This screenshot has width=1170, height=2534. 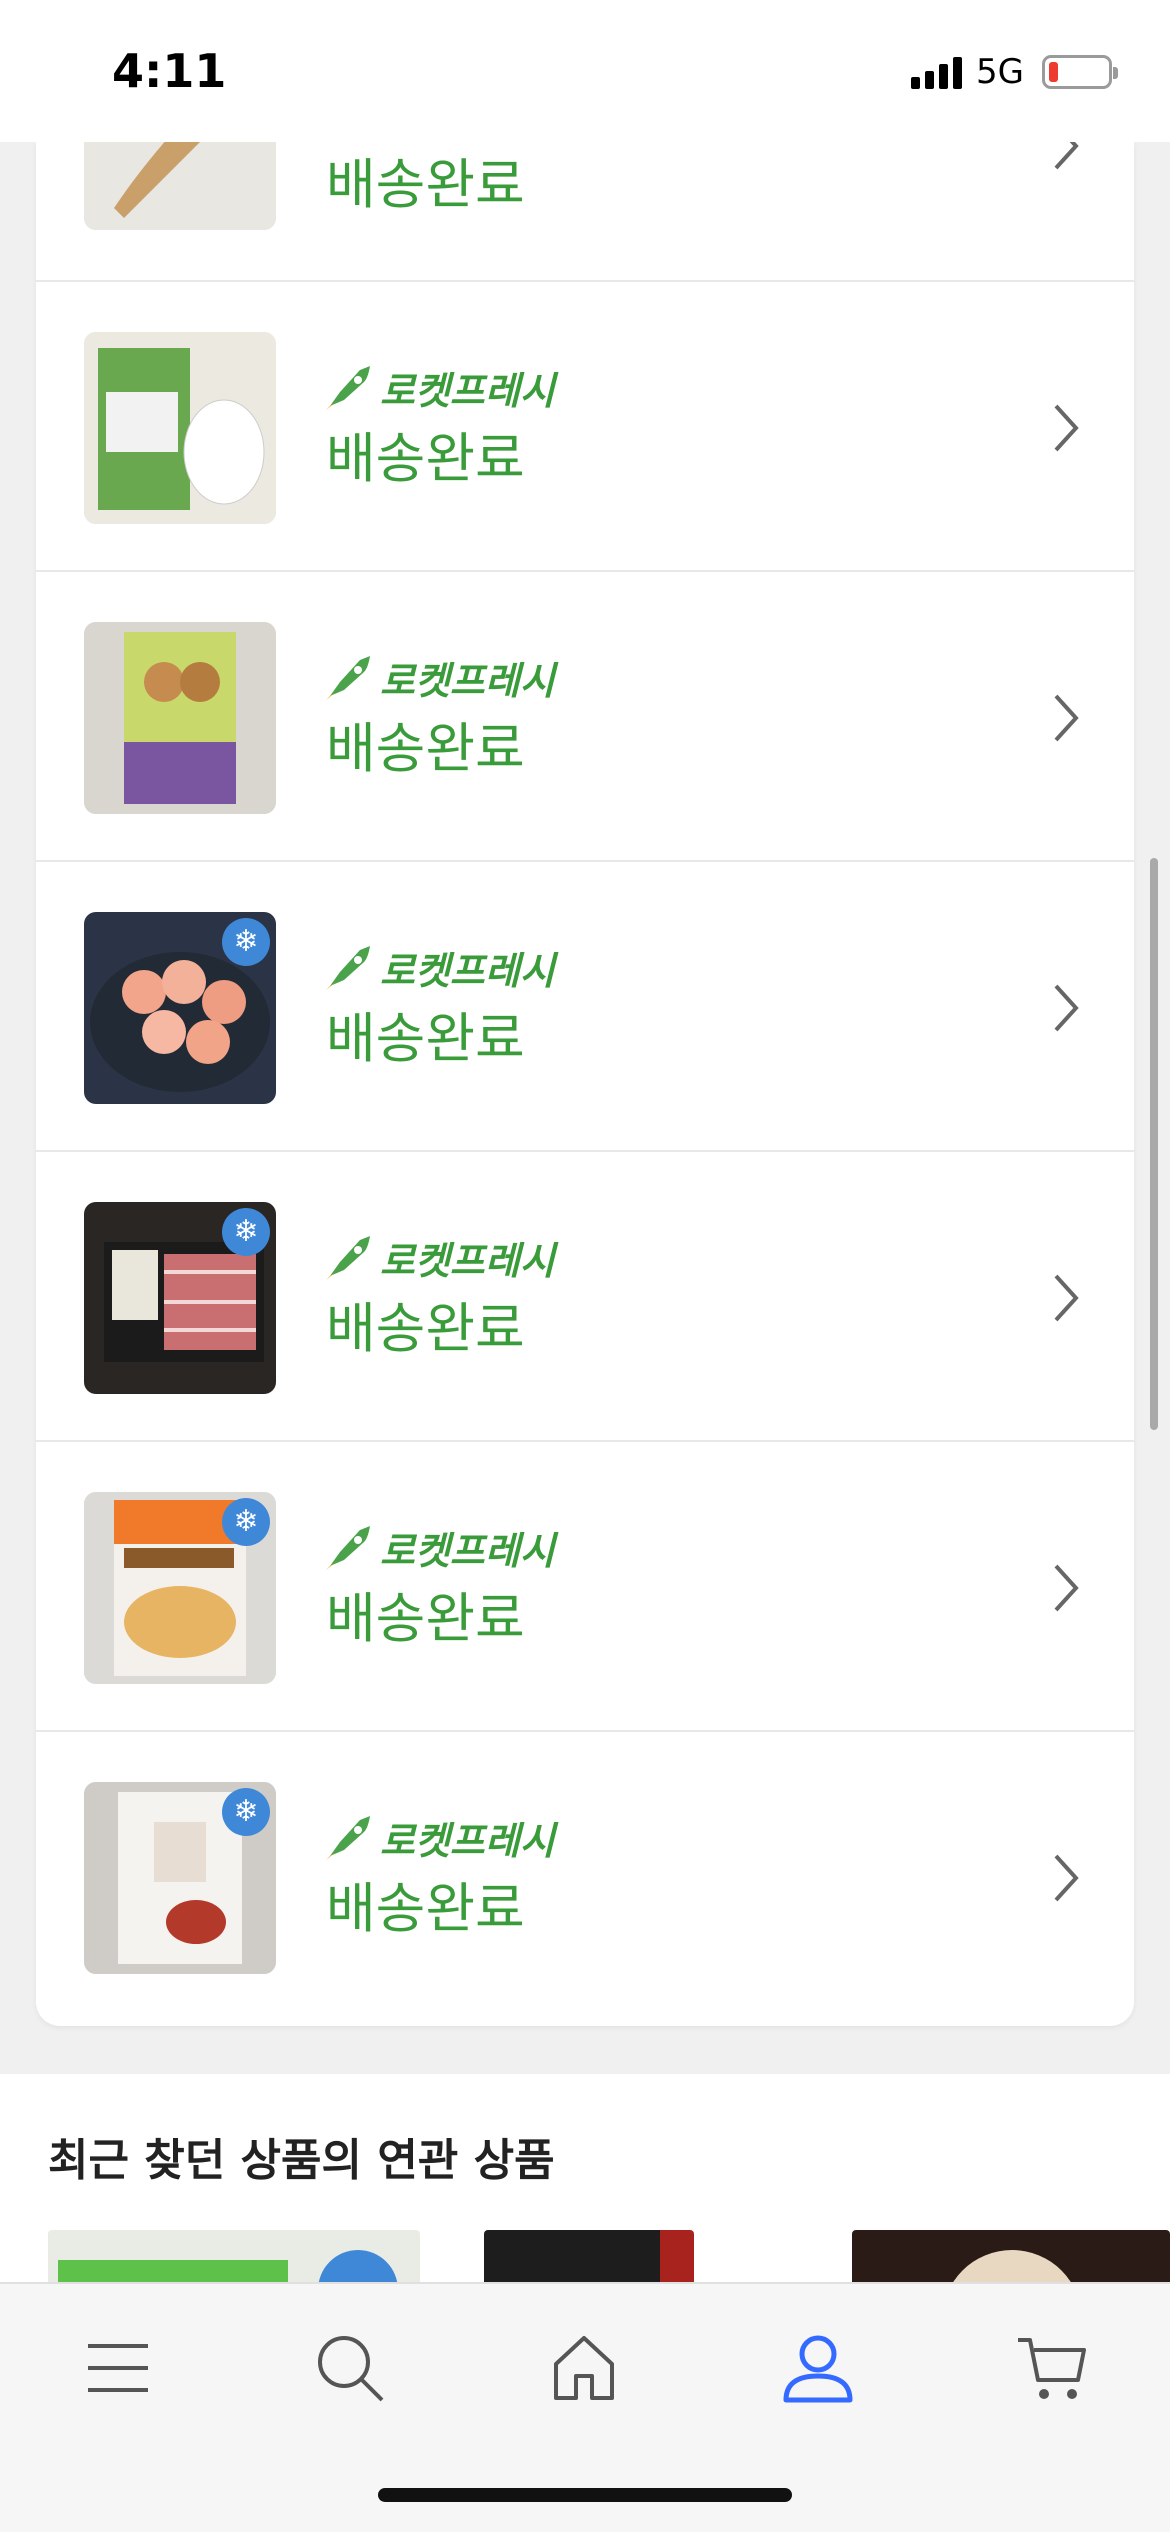 I want to click on nav-home, so click(x=584, y=2368).